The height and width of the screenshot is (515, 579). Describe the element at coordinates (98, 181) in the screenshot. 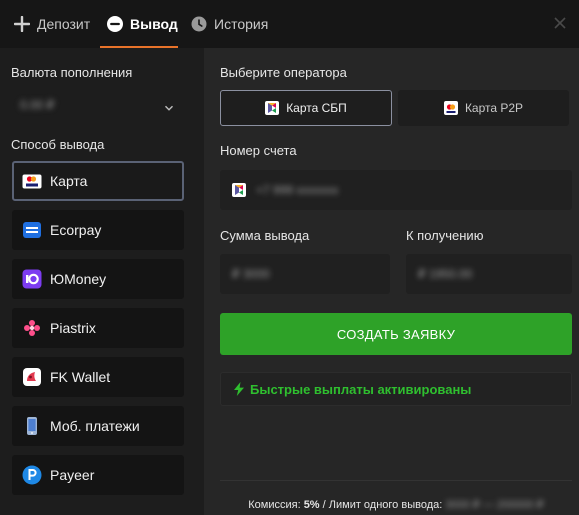

I see `method-card: Карта` at that location.